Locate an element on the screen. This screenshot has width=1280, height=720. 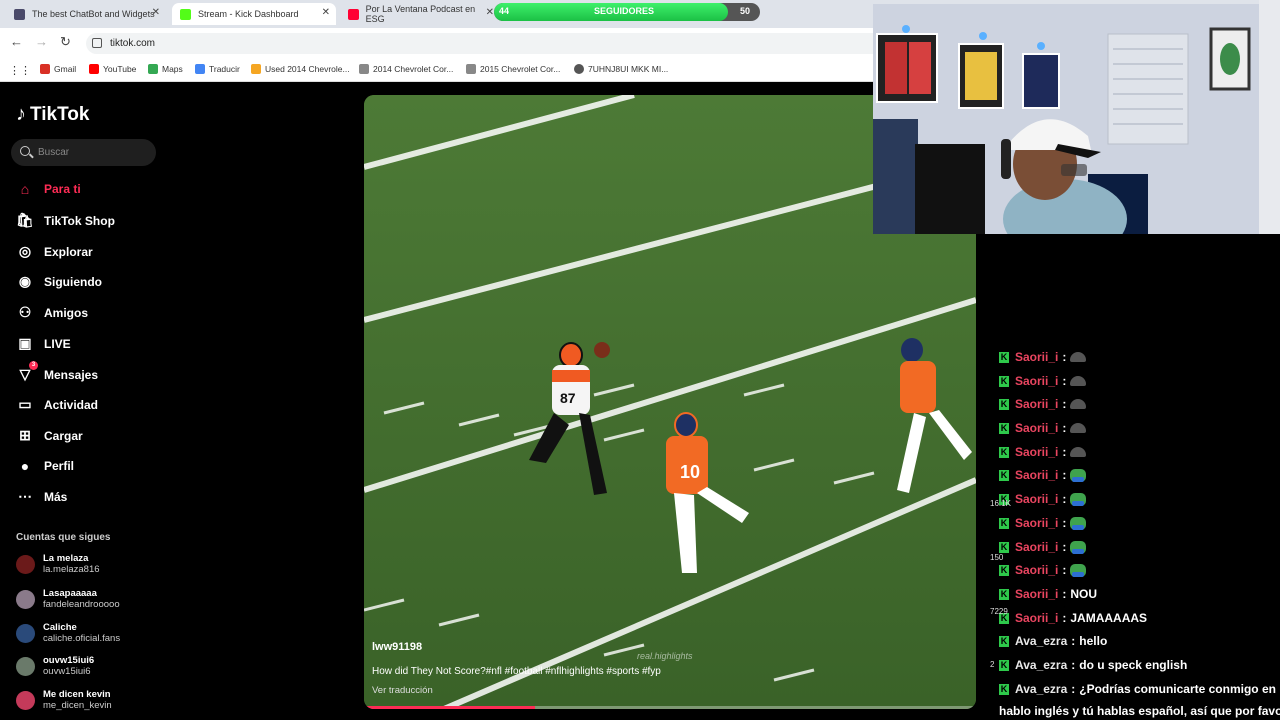
followed-account: Caliche caliche.oficial.fans is located at coordinates (68, 633).